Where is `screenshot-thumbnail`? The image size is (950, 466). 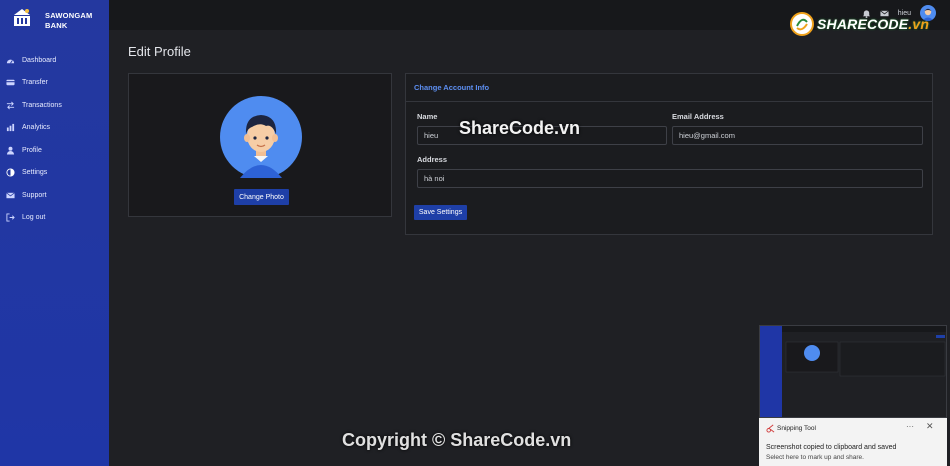
screenshot-thumbnail is located at coordinates (853, 371).